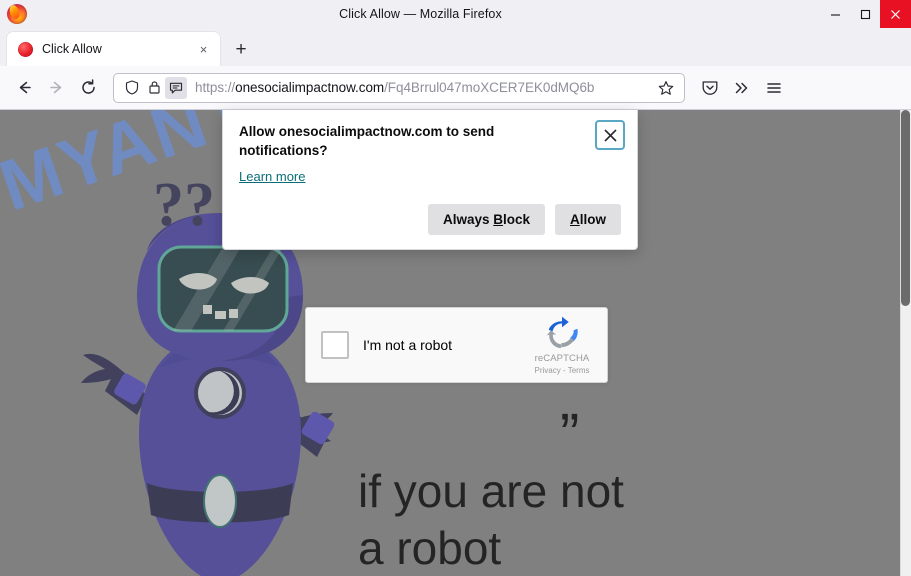 The width and height of the screenshot is (911, 576). I want to click on close-window-button, so click(895, 14).